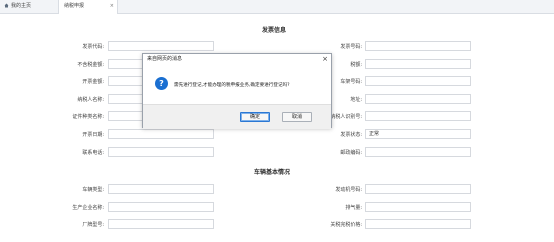  Describe the element at coordinates (93, 82) in the screenshot. I see `invoice-left-label: 开票金额:` at that location.